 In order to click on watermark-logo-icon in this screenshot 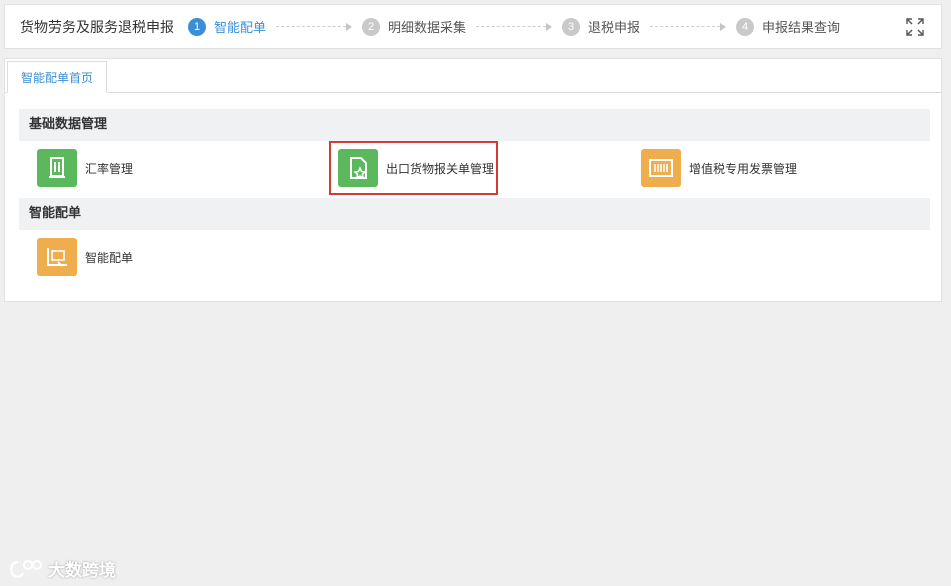, I will do `click(26, 568)`.